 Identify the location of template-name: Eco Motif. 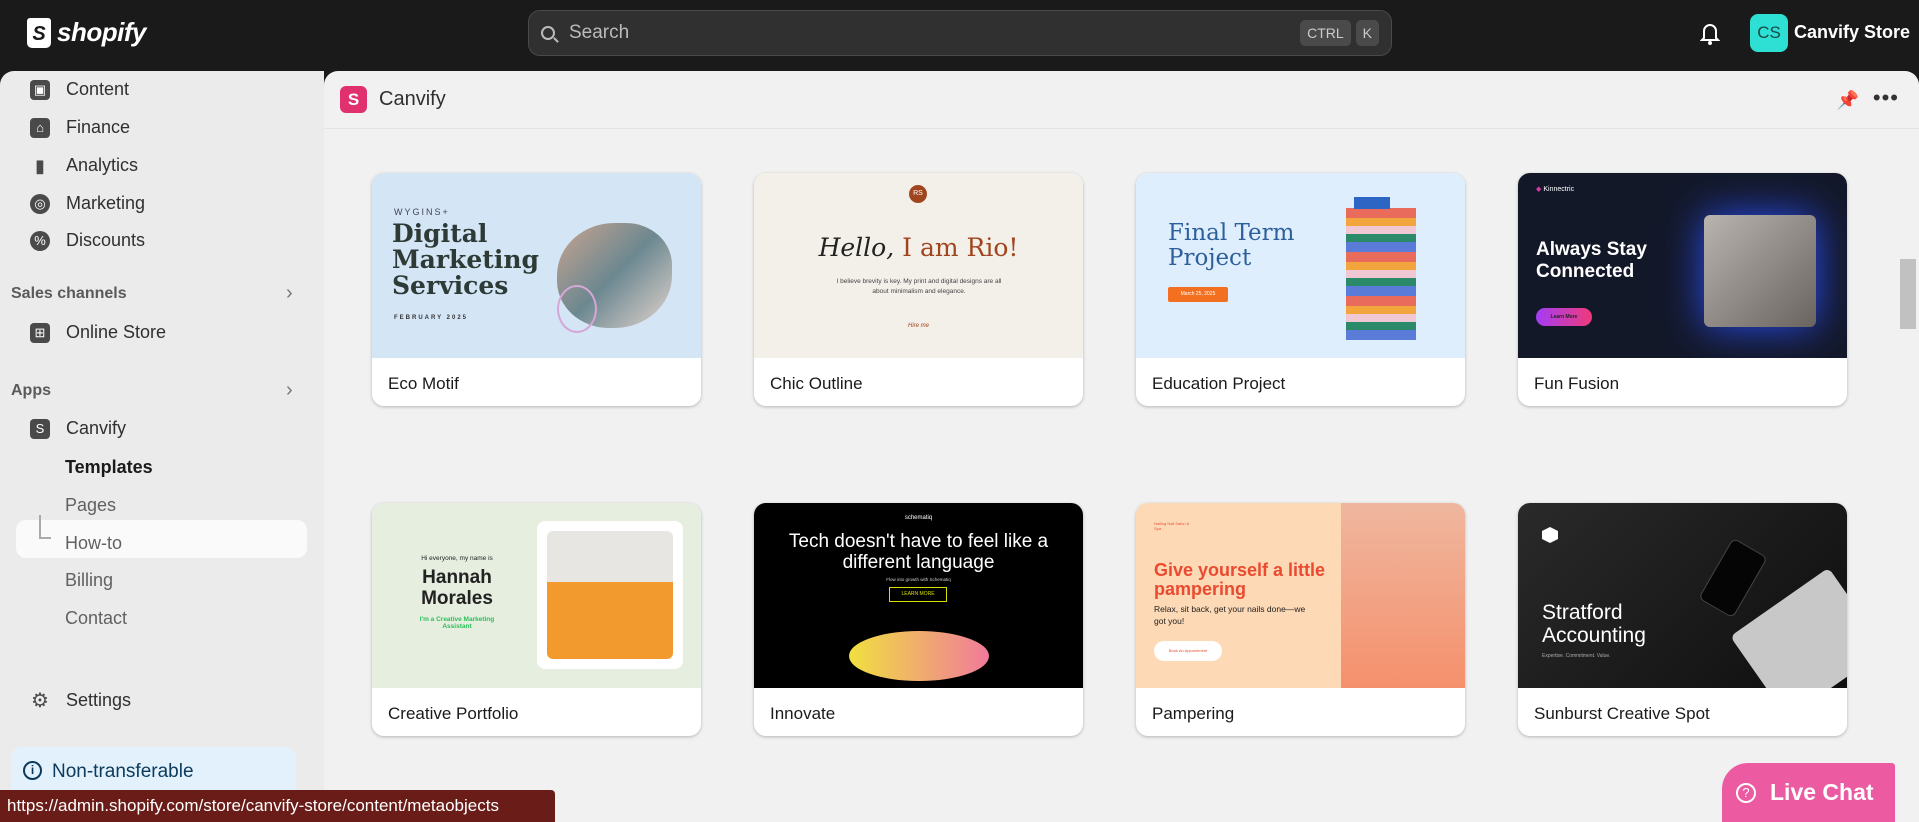
(423, 383).